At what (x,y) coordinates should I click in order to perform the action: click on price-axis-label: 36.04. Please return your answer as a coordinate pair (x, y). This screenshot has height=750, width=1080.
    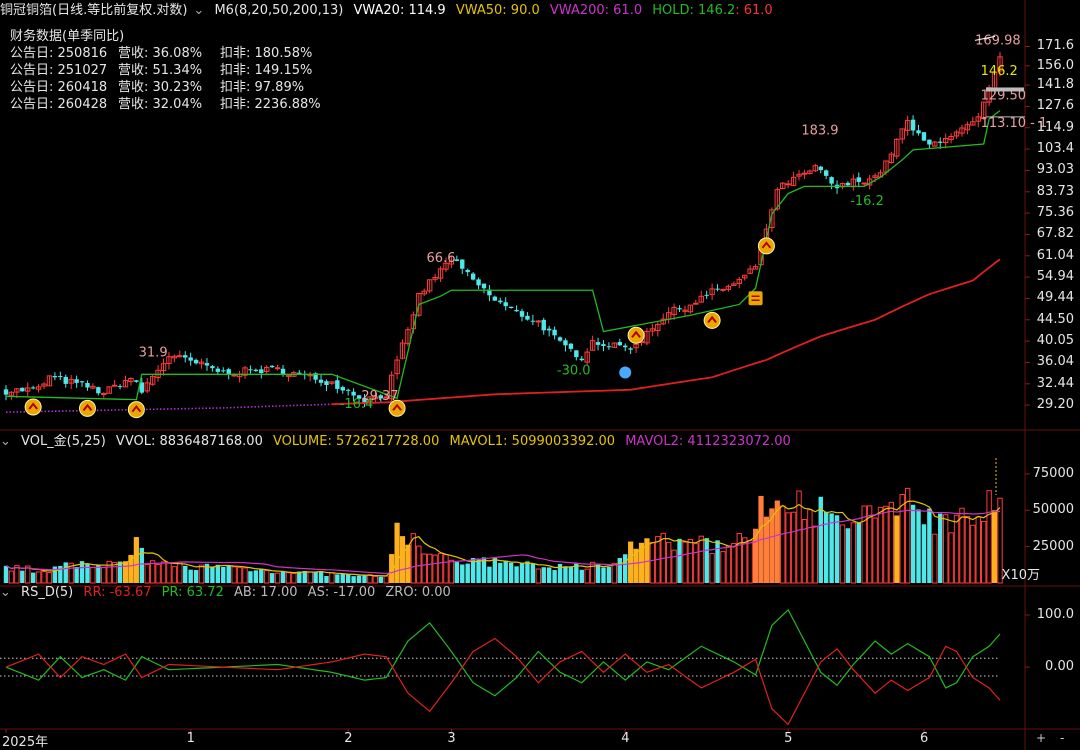
    Looking at the image, I should click on (1055, 362).